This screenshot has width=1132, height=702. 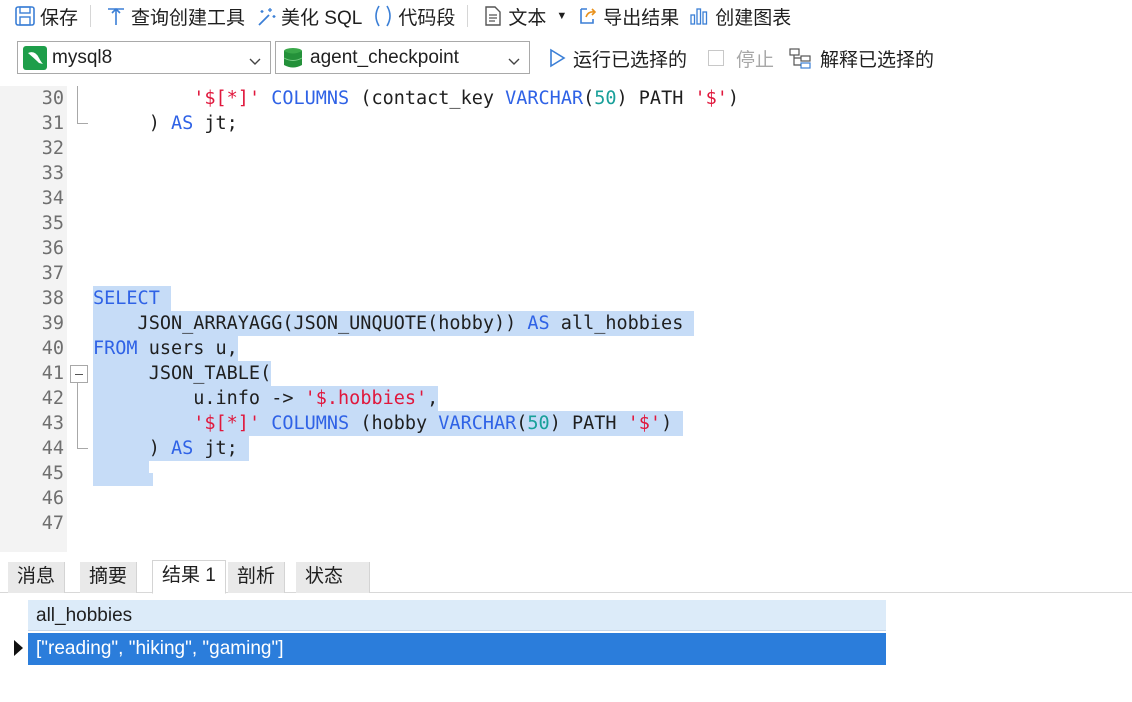 I want to click on line-number: 41, so click(x=52, y=373).